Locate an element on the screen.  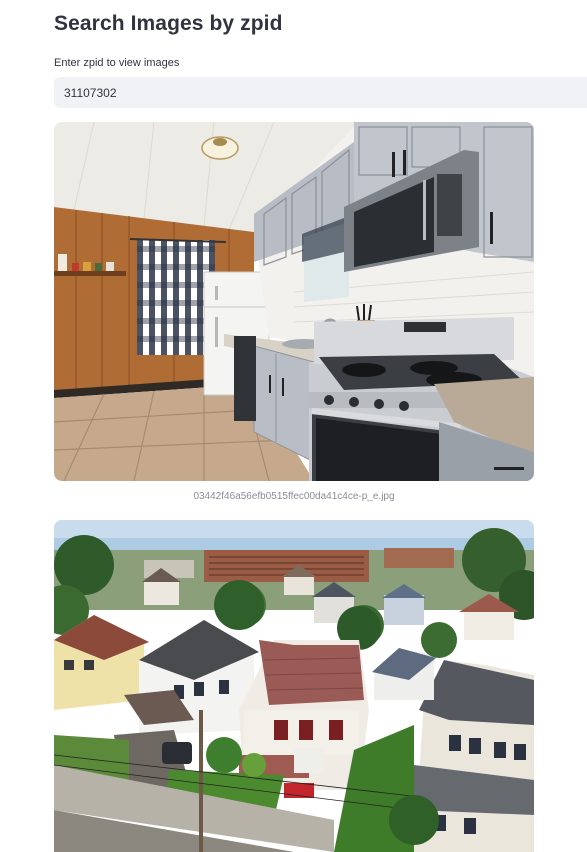
zpid-input is located at coordinates (320, 92).